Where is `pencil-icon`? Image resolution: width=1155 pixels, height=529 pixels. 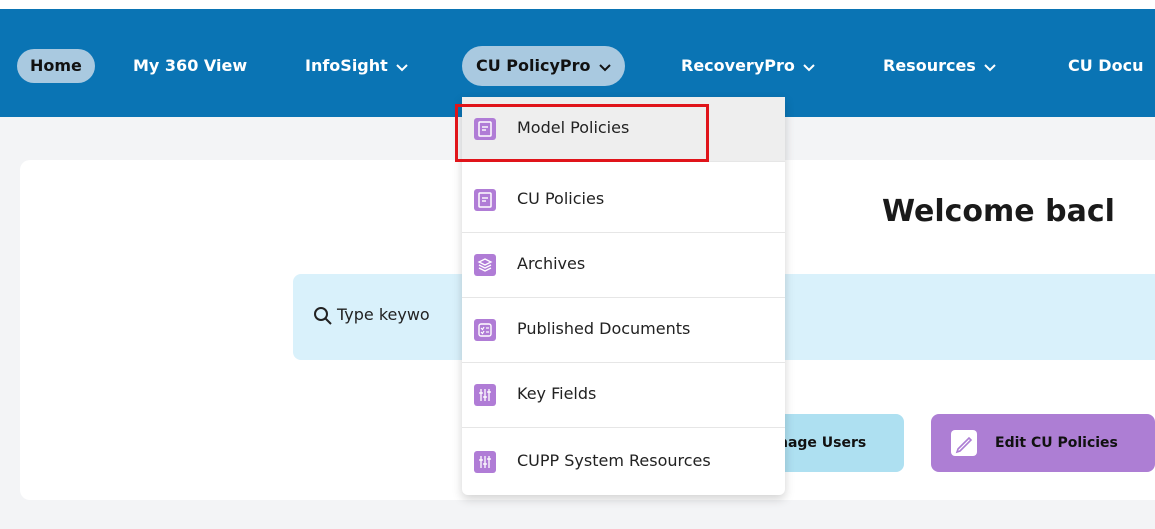 pencil-icon is located at coordinates (964, 443).